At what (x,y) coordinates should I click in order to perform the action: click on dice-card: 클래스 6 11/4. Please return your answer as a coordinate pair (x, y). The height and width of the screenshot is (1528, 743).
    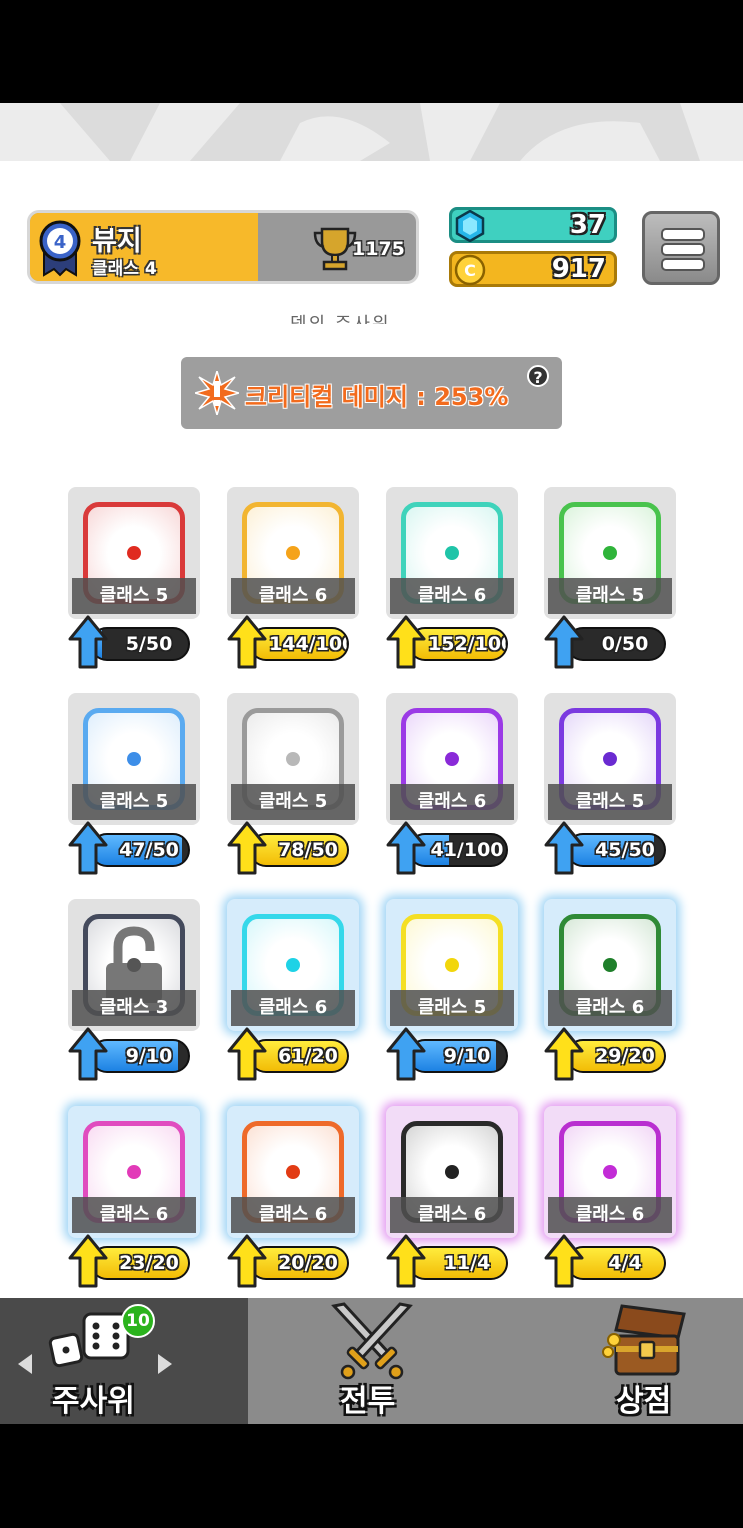
    Looking at the image, I should click on (452, 1197).